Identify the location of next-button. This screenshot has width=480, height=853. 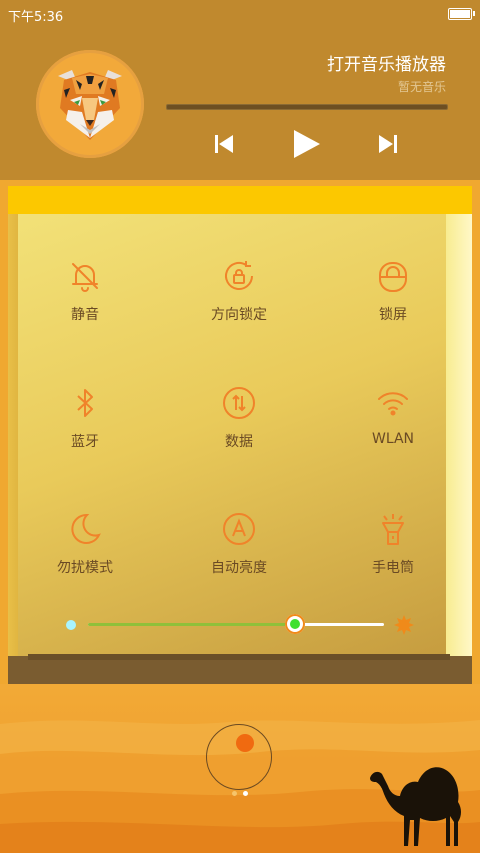
(388, 146).